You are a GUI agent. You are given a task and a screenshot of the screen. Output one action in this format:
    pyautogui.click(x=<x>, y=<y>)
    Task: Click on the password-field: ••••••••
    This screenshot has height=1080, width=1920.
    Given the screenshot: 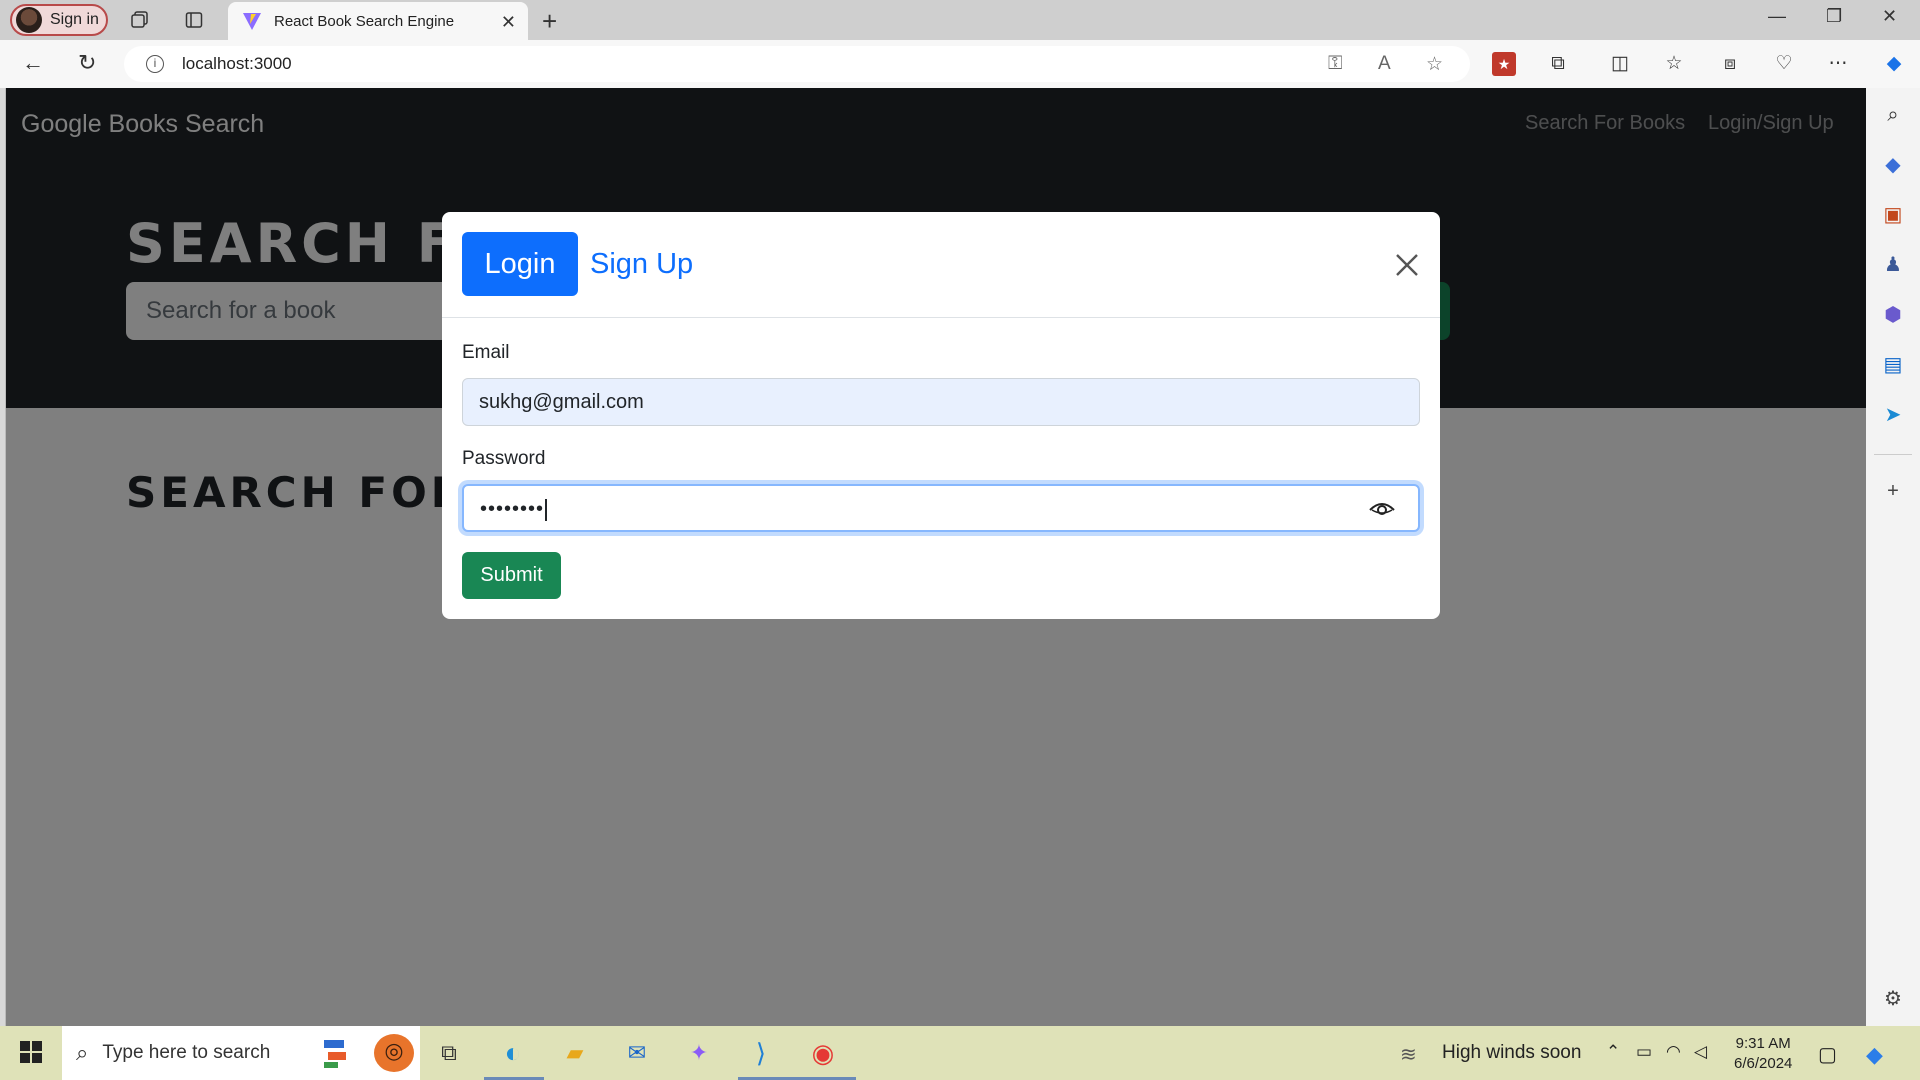 What is the action you would take?
    pyautogui.click(x=941, y=508)
    